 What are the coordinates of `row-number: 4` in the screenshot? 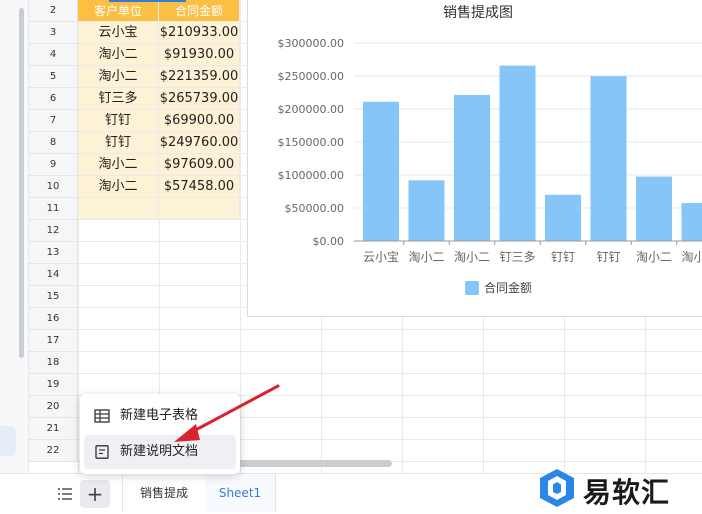 It's located at (53, 55).